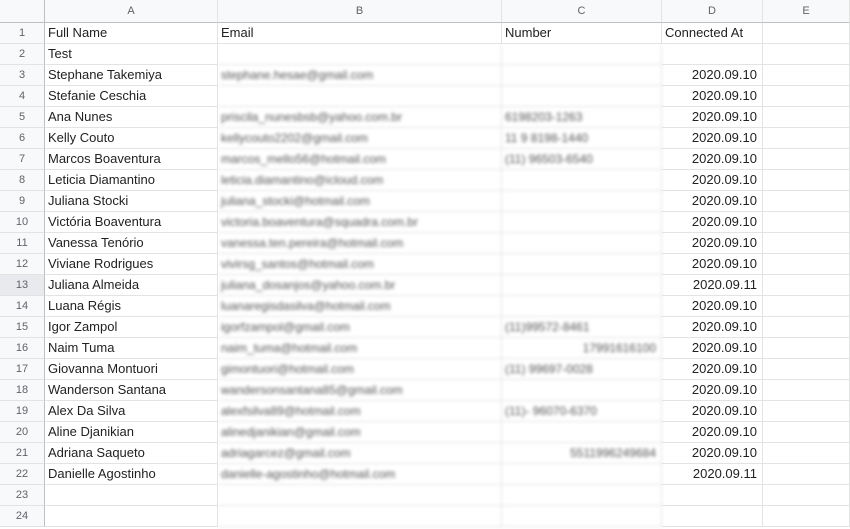 This screenshot has width=850, height=529. Describe the element at coordinates (806, 11) in the screenshot. I see `column-header-e: E` at that location.